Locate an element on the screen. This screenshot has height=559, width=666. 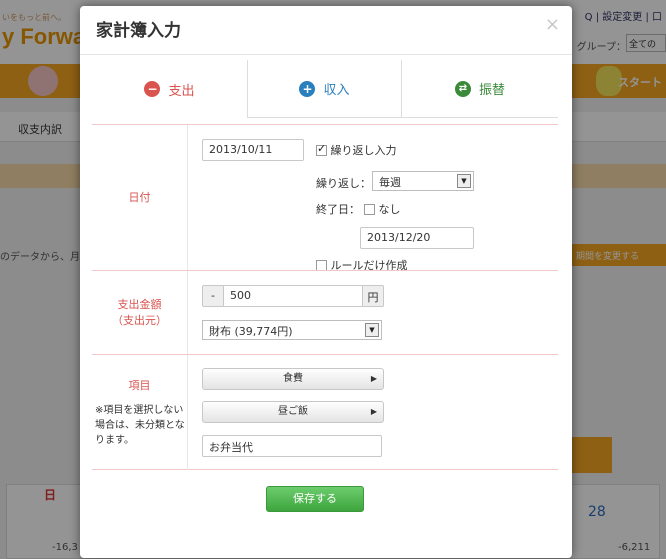
end-none-checkbox-group: なし is located at coordinates (382, 209).